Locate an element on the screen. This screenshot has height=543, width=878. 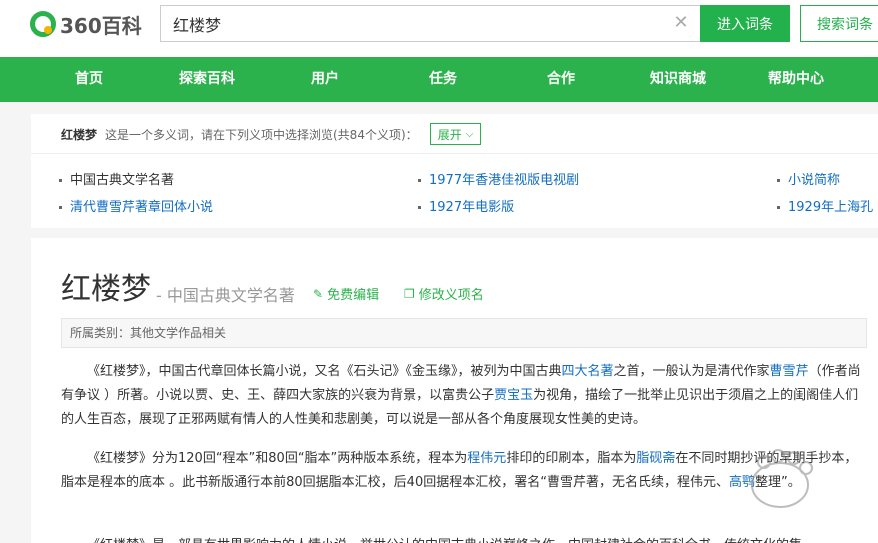
nav-help-center: 帮助中心 is located at coordinates (796, 79).